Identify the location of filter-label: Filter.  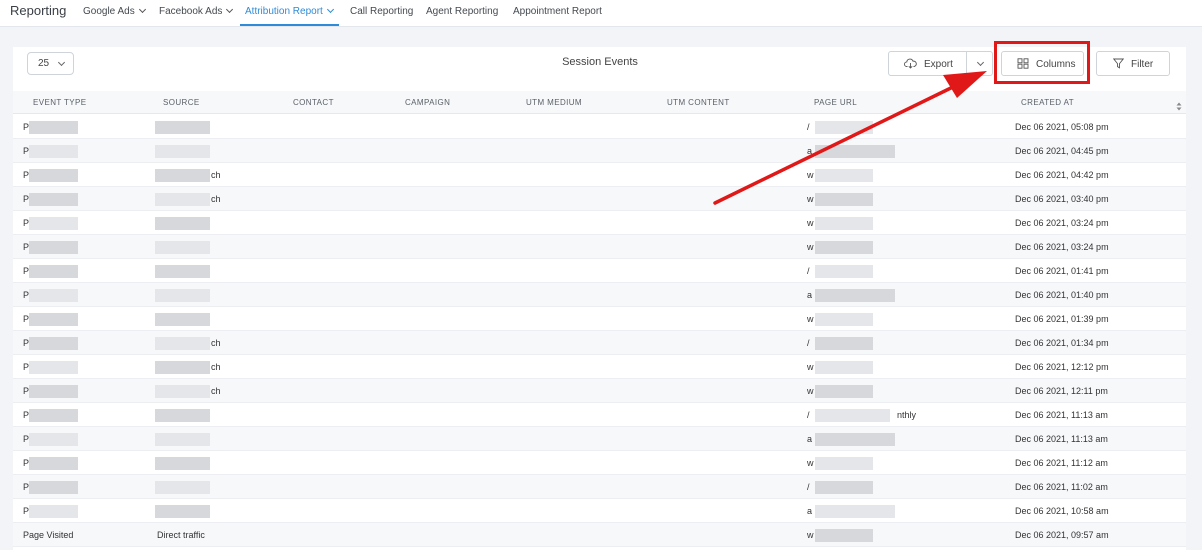
(1142, 64).